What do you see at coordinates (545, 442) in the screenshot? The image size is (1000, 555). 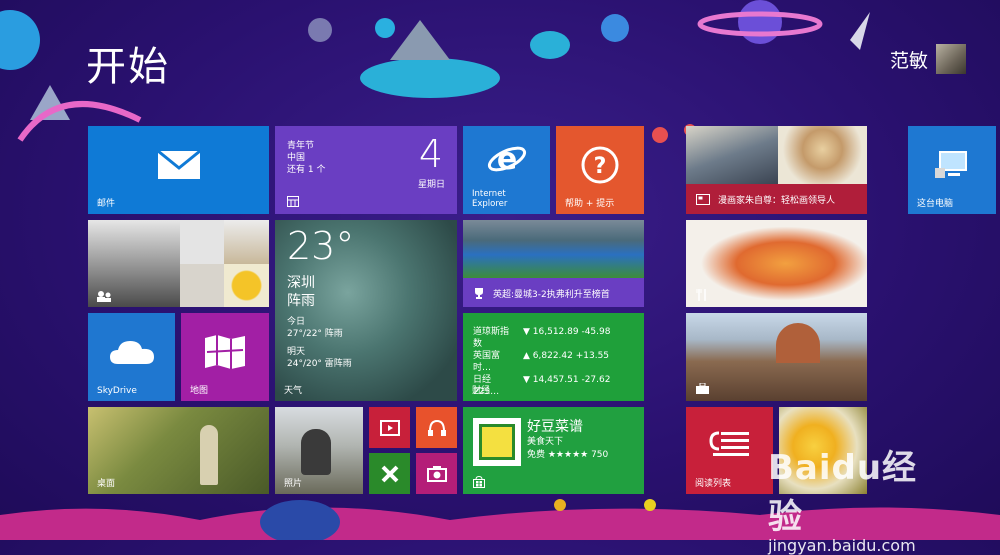 I see `app-category: 美食天下` at bounding box center [545, 442].